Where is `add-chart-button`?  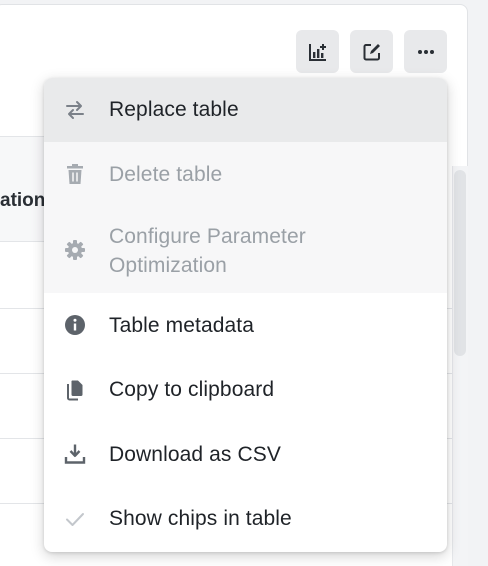 add-chart-button is located at coordinates (317, 51).